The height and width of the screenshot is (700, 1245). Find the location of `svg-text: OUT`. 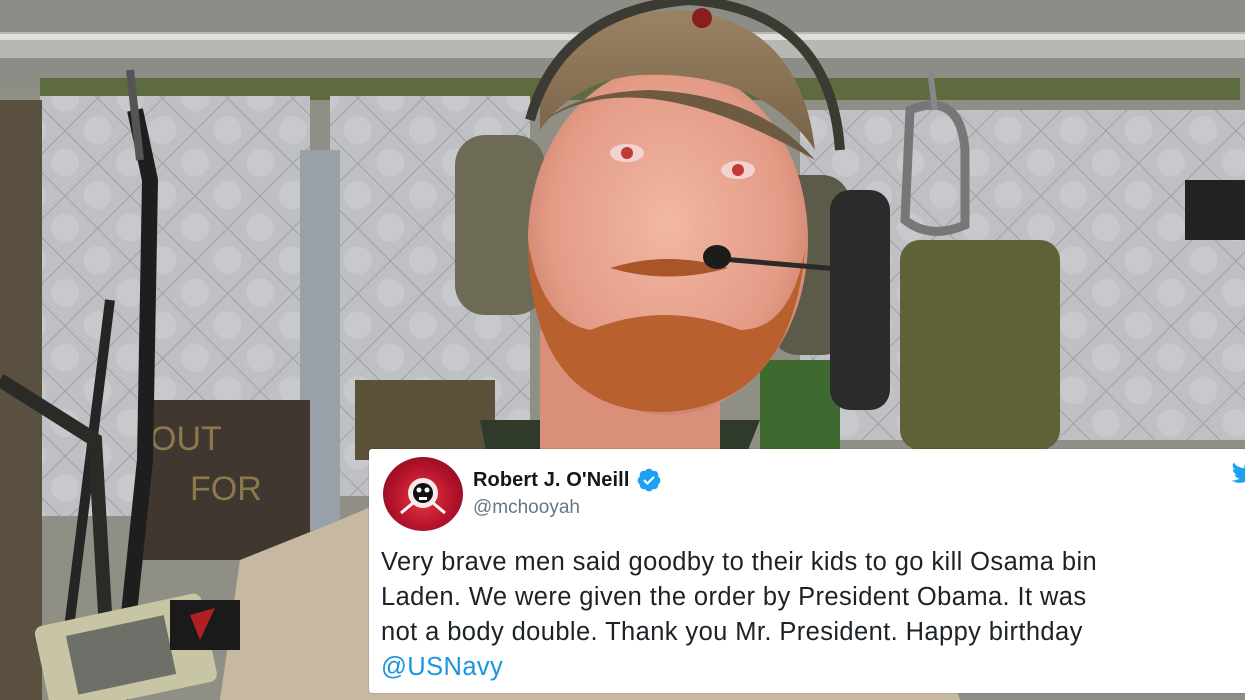

svg-text: OUT is located at coordinates (186, 439).